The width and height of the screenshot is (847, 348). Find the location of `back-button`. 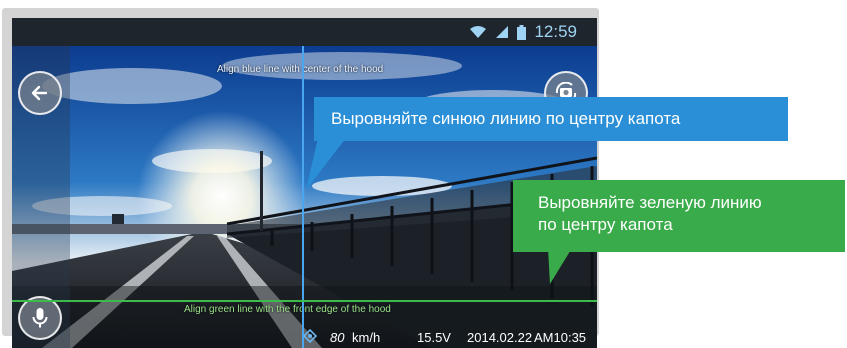

back-button is located at coordinates (40, 93).